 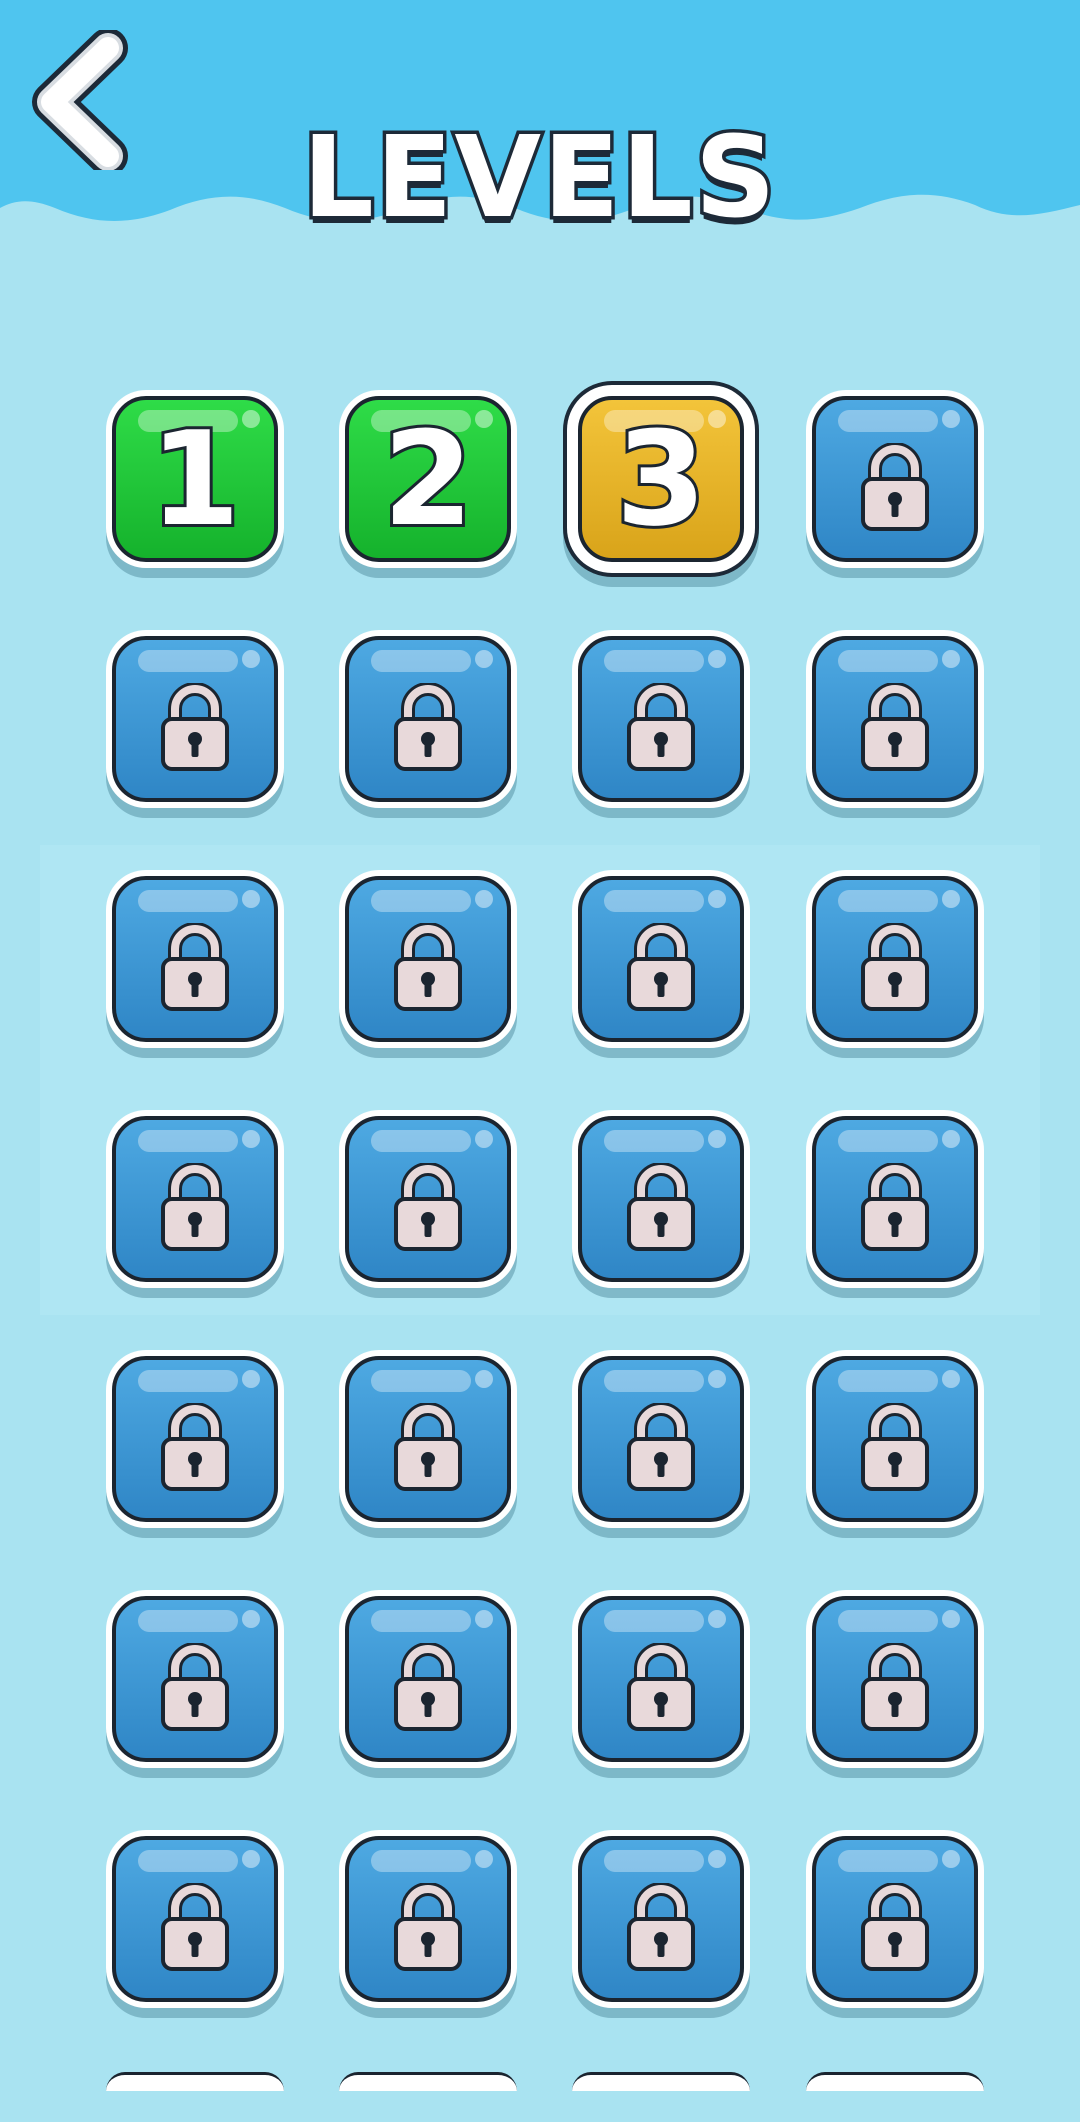 I want to click on level-number: 1, so click(x=195, y=479).